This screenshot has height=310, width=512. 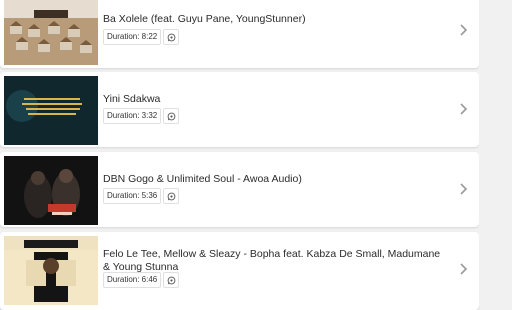 I want to click on track-meta: Duration: 3:32, so click(x=141, y=116).